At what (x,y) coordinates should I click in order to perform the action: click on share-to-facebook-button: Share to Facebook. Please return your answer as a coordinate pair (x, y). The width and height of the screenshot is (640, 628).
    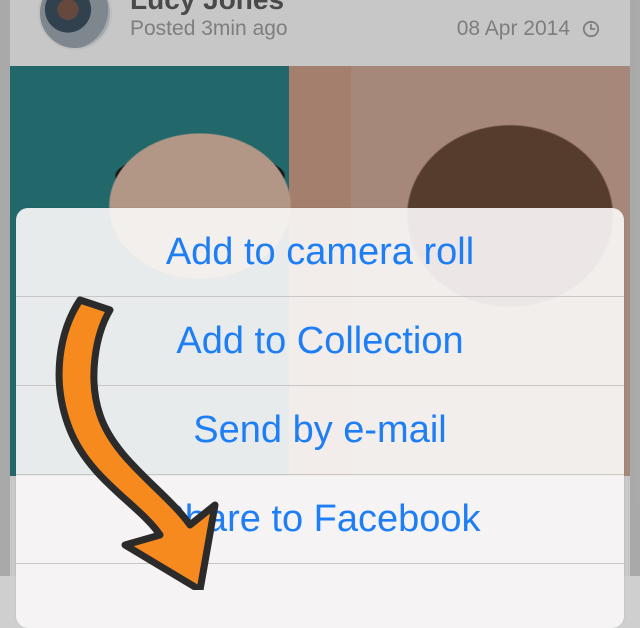
    Looking at the image, I should click on (320, 518).